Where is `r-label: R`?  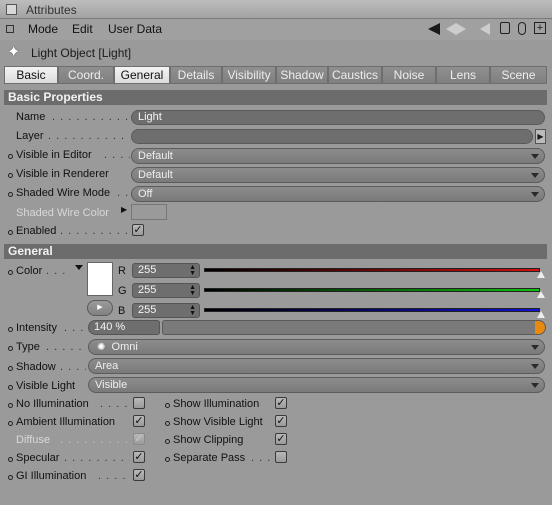
r-label: R is located at coordinates (122, 271).